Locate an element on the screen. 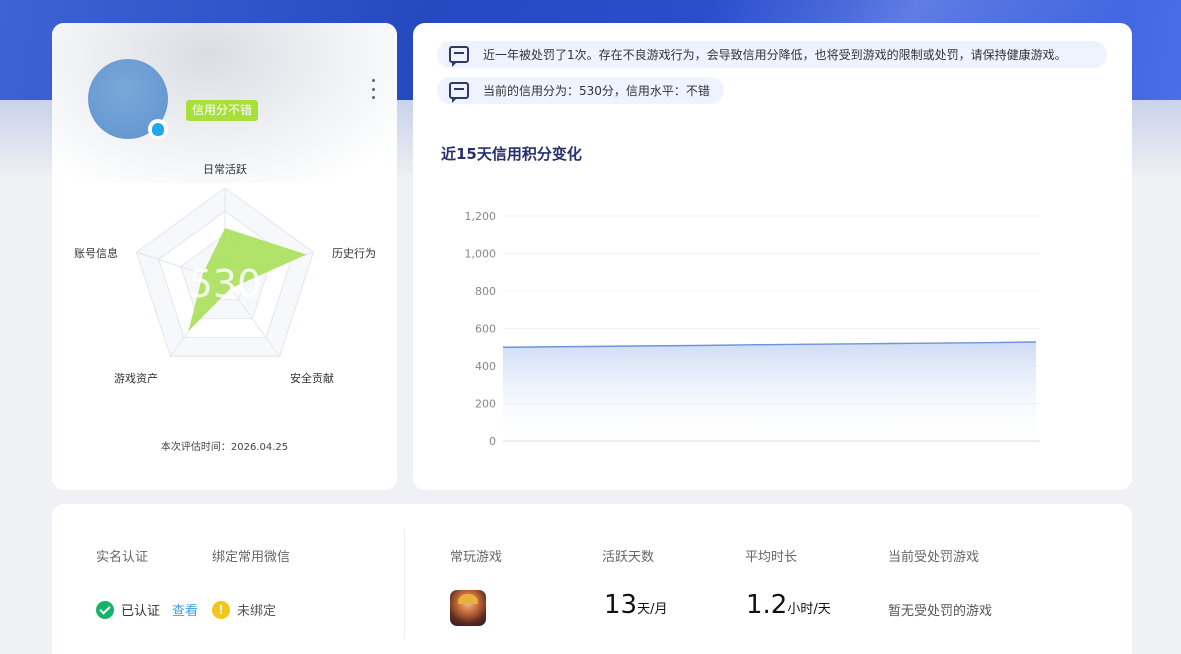 The width and height of the screenshot is (1181, 654). radar-label-daily: 日常活跃 is located at coordinates (225, 169).